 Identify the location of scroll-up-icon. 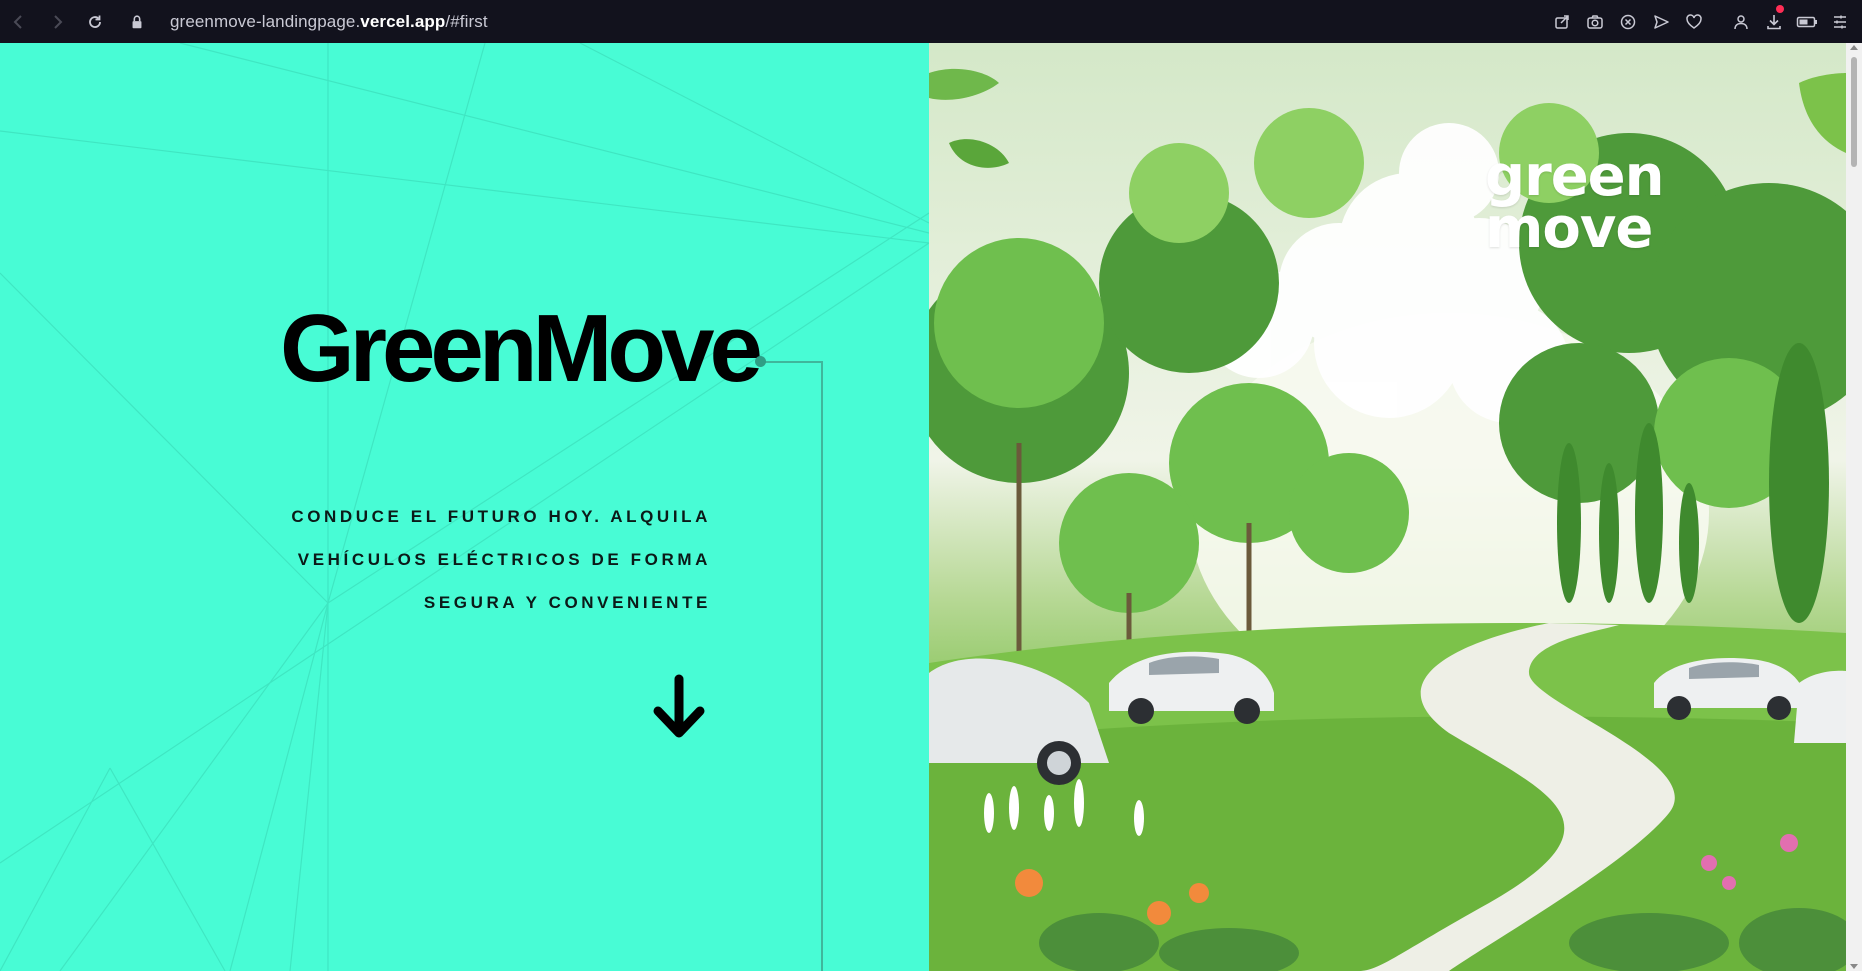
(1854, 47).